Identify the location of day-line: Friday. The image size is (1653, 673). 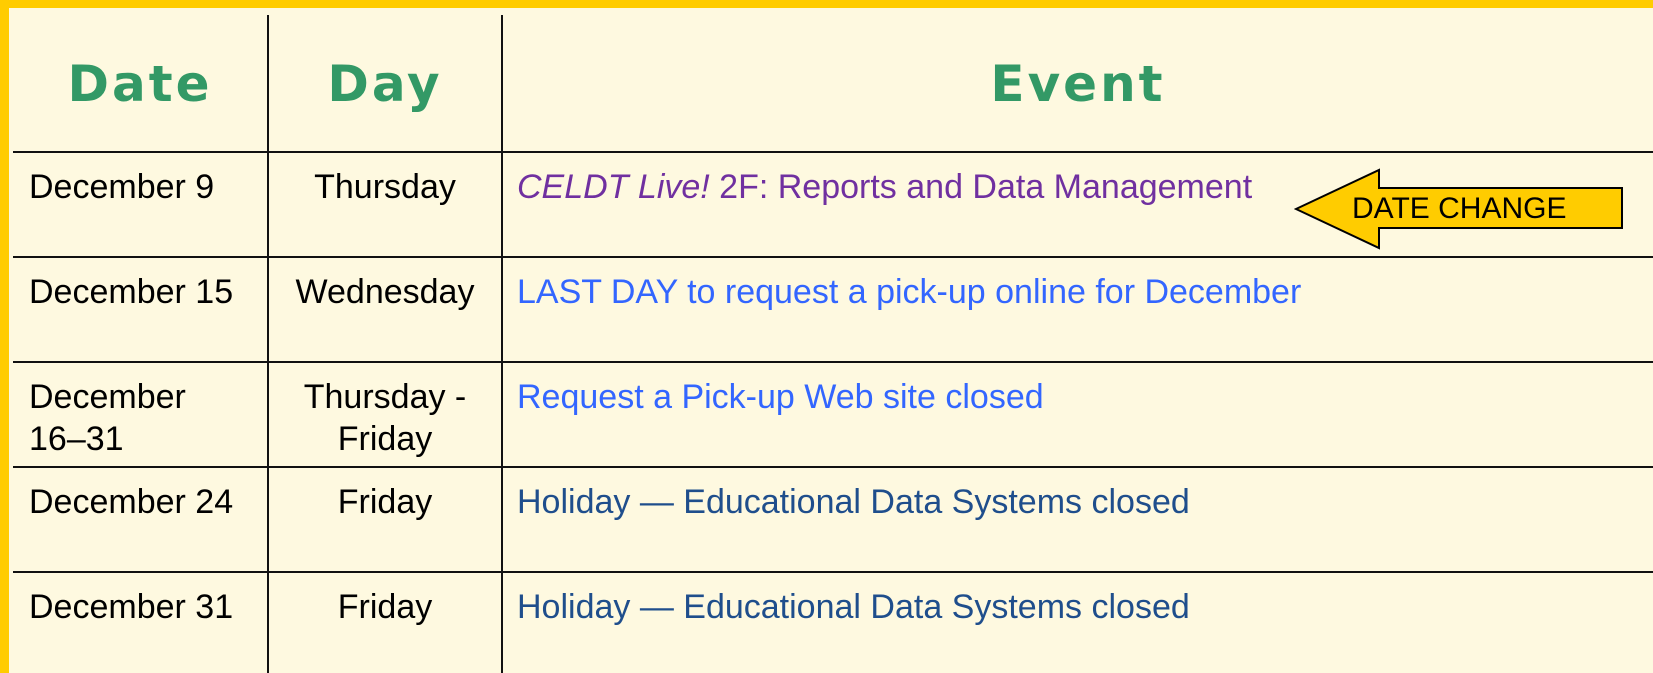
(385, 439).